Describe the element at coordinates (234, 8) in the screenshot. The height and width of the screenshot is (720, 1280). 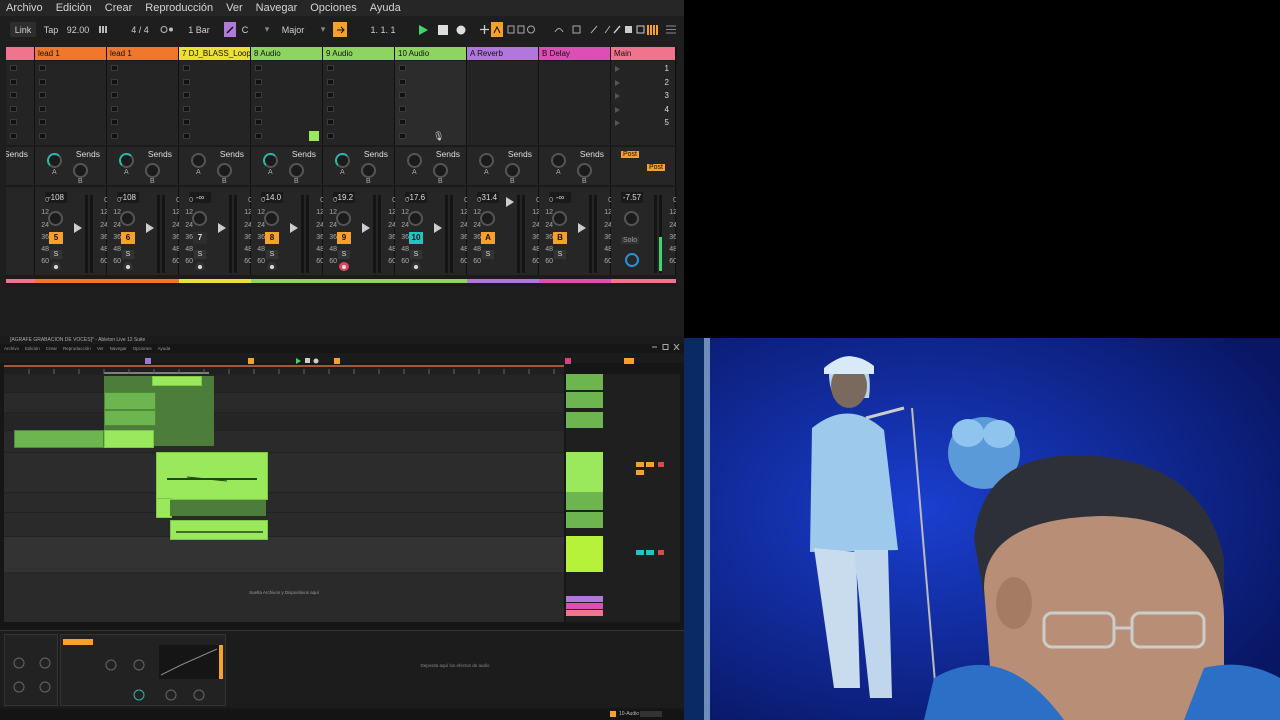
I see `menu-ver: Ver` at that location.